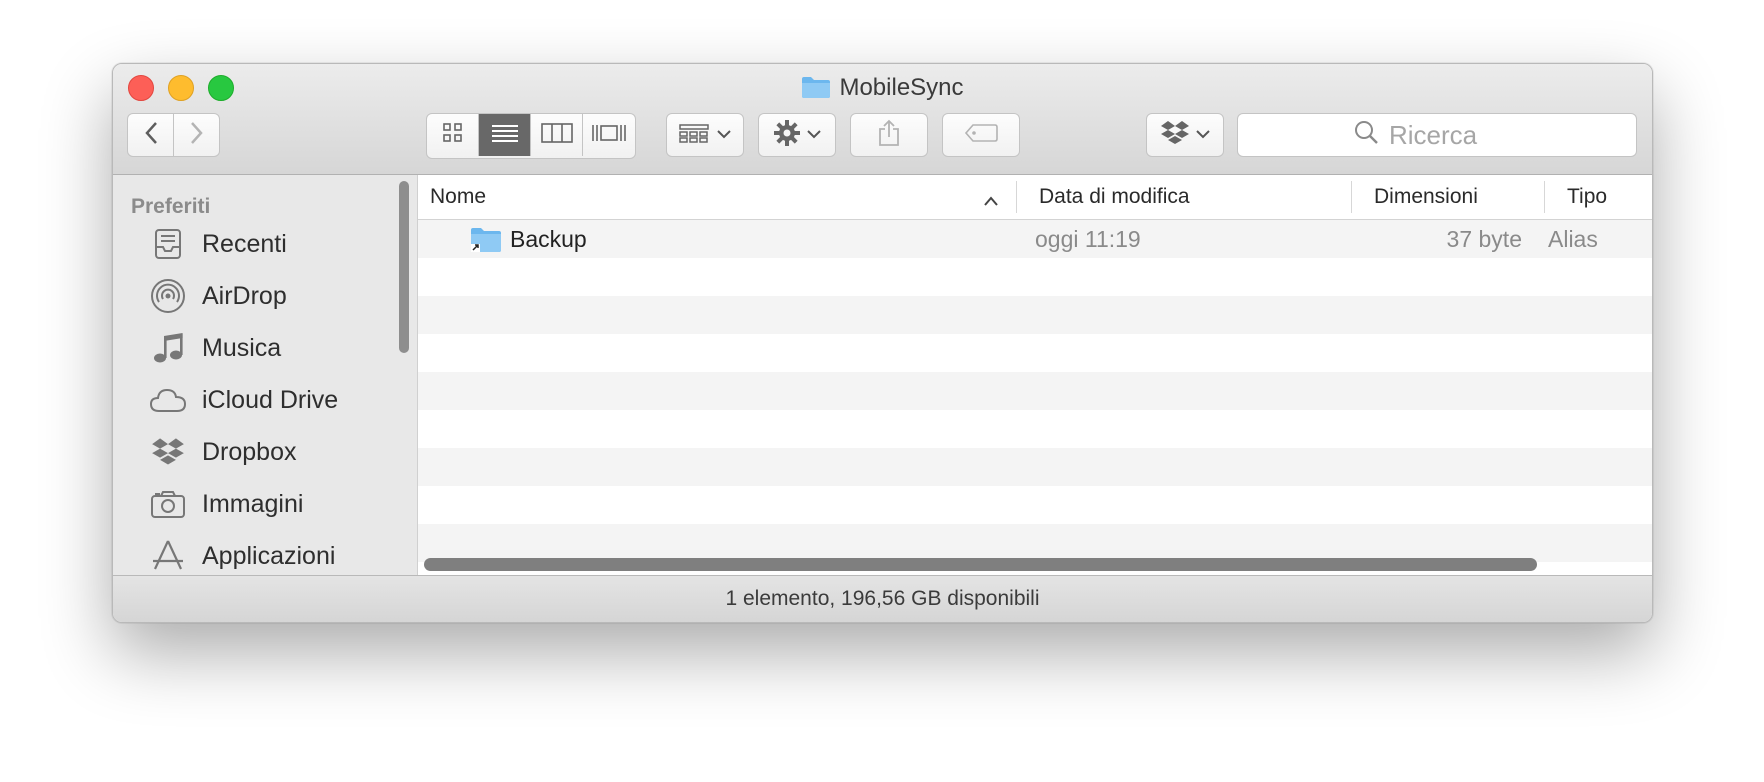  I want to click on chevron-right-icon, so click(197, 135).